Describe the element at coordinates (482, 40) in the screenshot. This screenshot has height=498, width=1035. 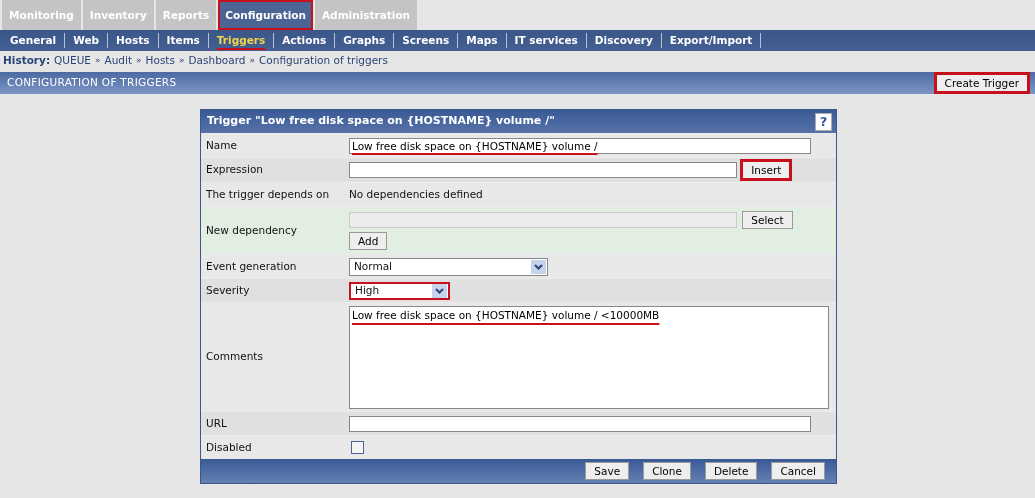
I see `subnav-link: Maps` at that location.